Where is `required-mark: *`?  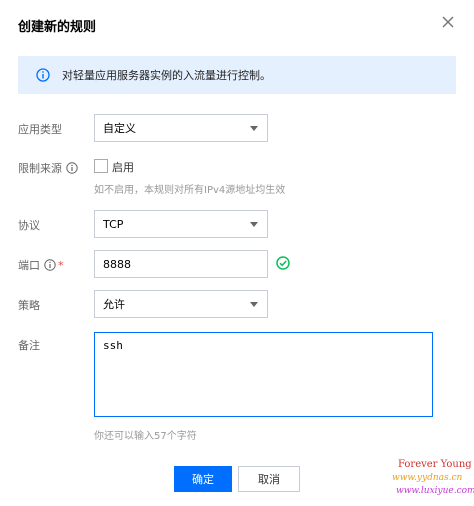 required-mark: * is located at coordinates (61, 265).